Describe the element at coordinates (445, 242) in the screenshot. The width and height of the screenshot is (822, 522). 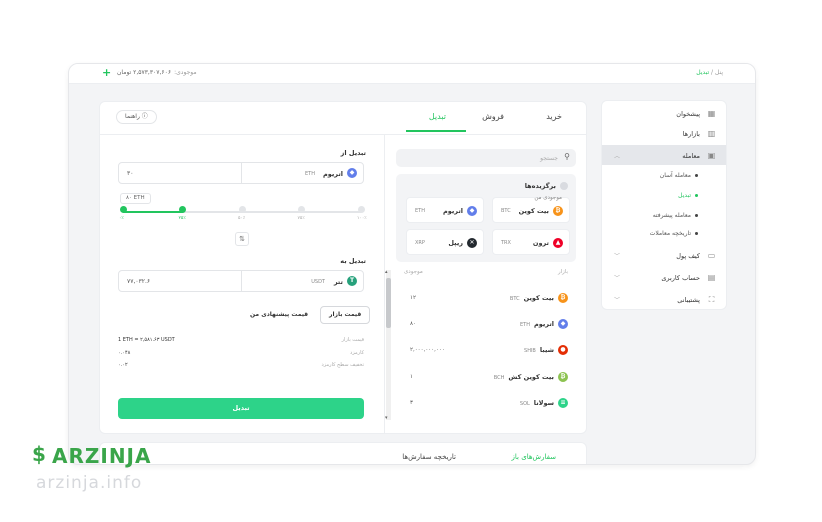
I see `favorite-card-xrp: ✕ ریپل XRP` at that location.